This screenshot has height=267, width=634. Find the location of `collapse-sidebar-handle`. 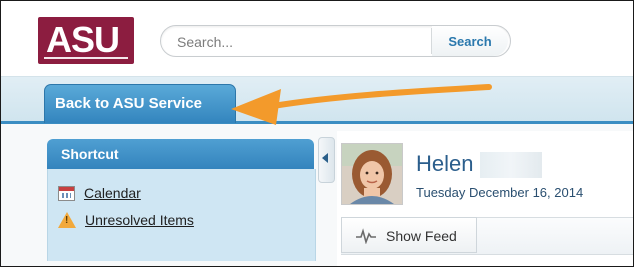

collapse-sidebar-handle is located at coordinates (326, 160).